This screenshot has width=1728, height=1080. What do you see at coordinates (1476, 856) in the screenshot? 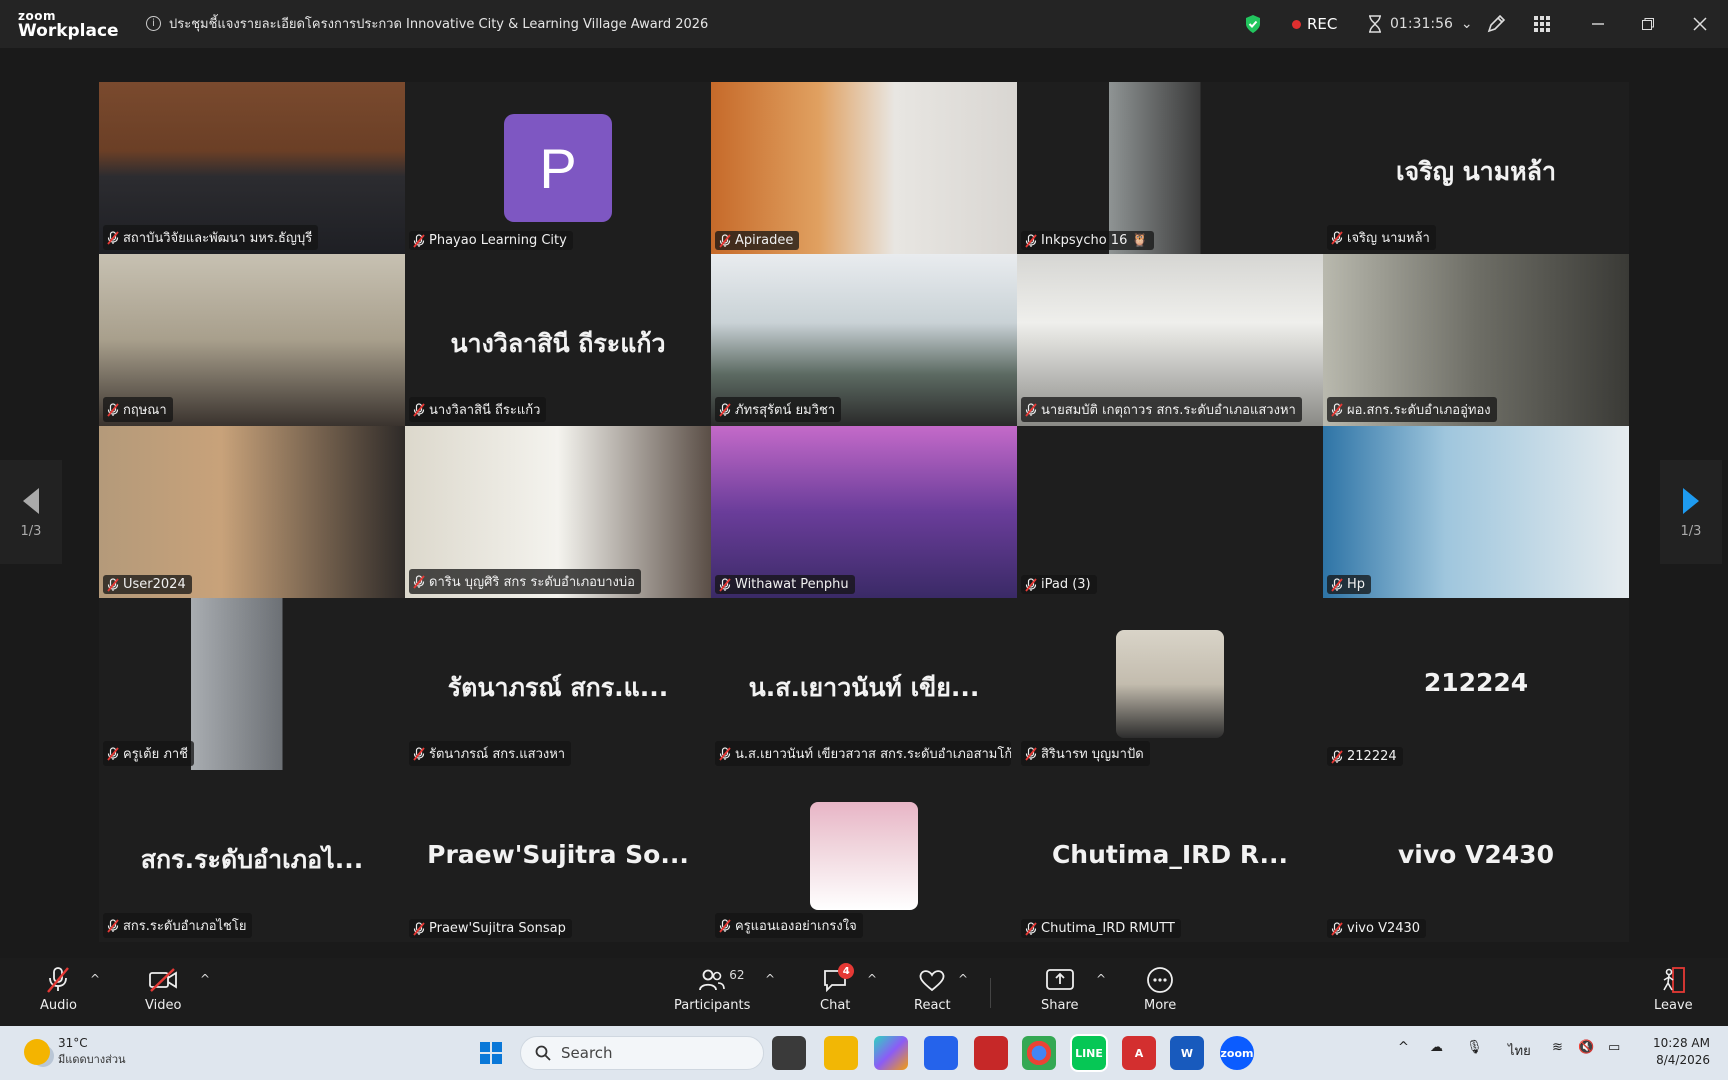
I see `participant-tile: vivo V2430 vivo V2430` at bounding box center [1476, 856].